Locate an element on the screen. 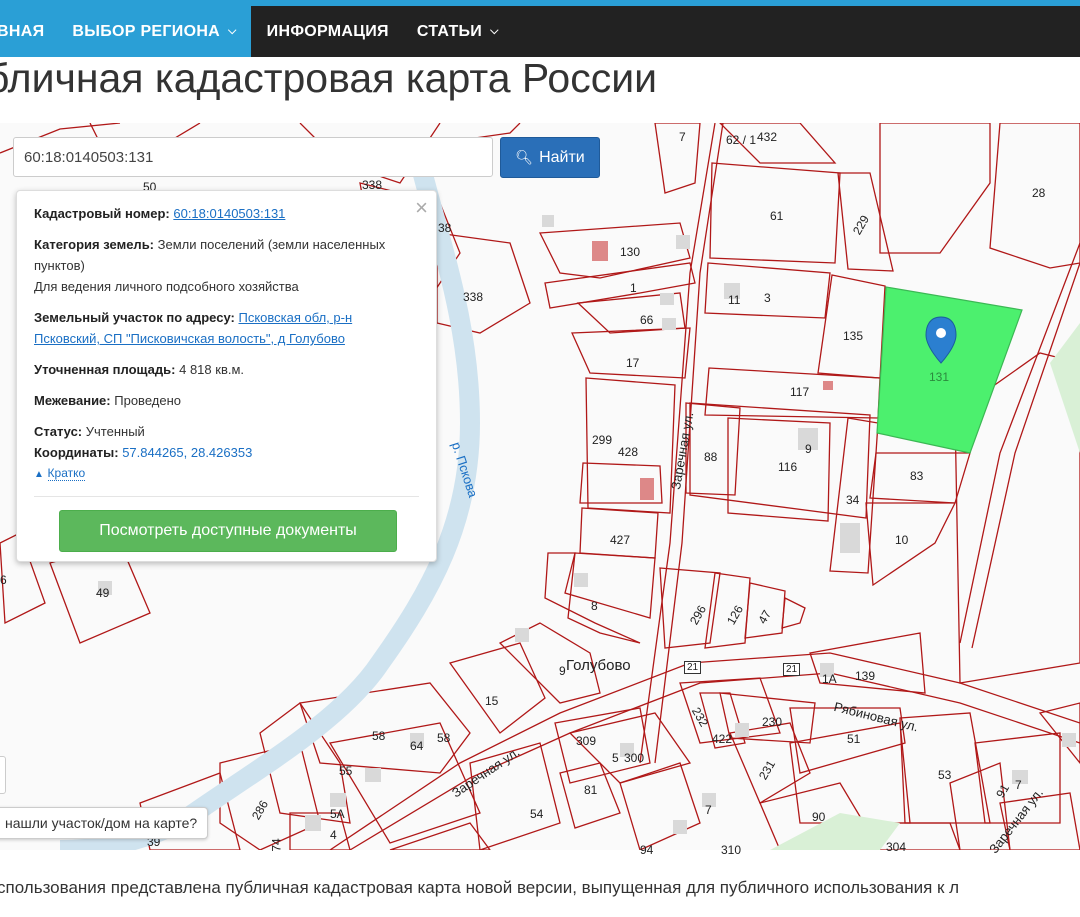  status-value: Учтенный is located at coordinates (115, 431).